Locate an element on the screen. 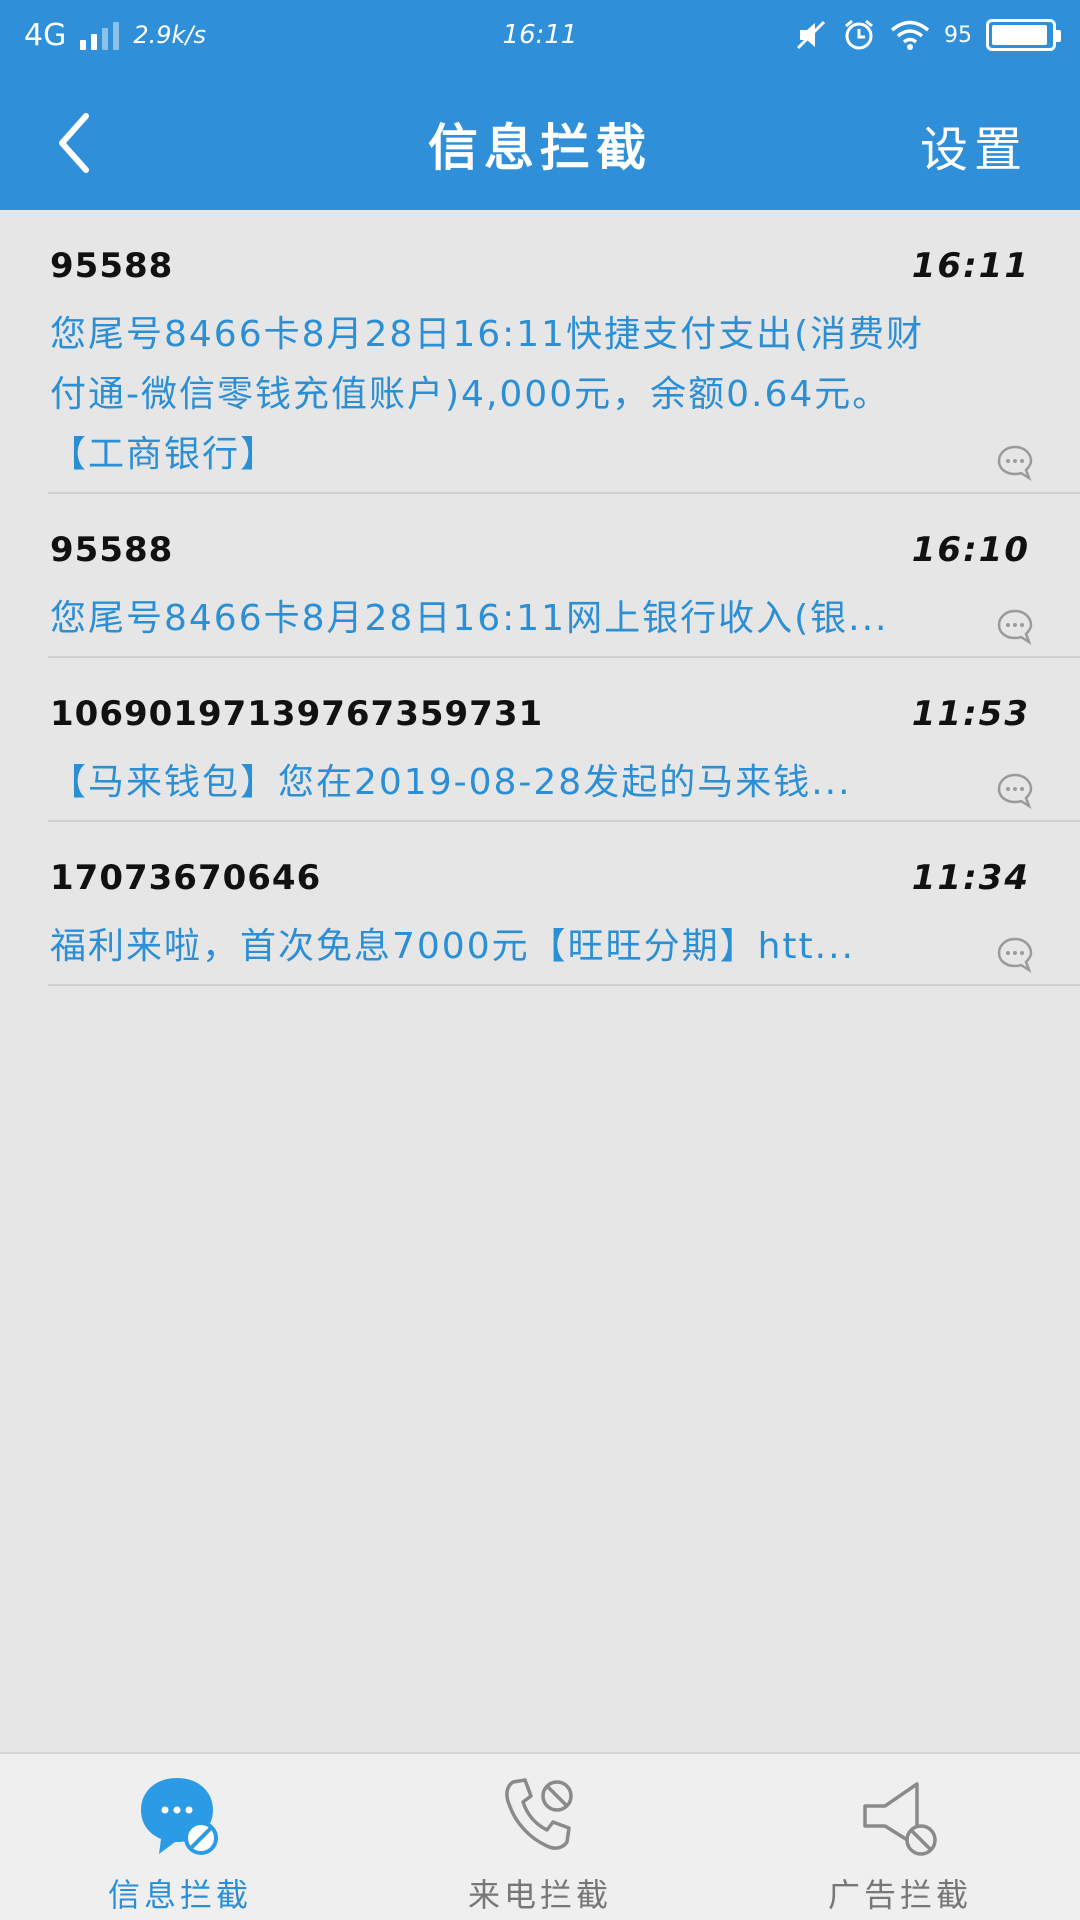  page-title: 信息拦截 is located at coordinates (540, 148).